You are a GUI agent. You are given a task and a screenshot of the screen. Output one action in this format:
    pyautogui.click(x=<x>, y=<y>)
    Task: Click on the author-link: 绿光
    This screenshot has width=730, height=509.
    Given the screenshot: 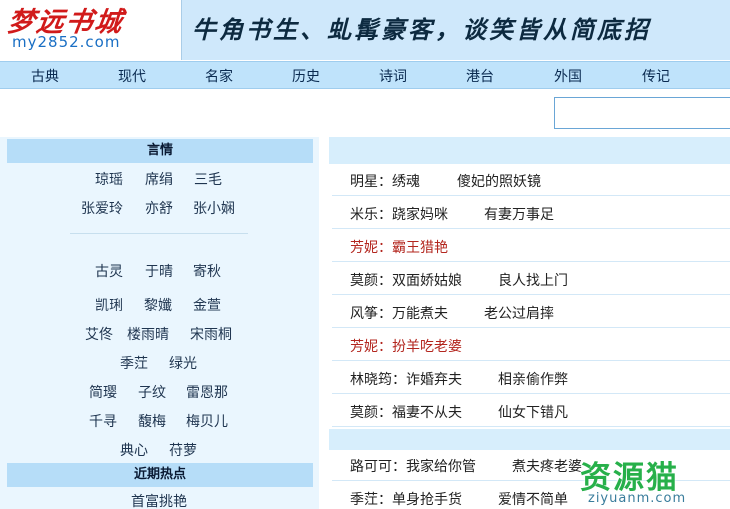 What is the action you would take?
    pyautogui.click(x=183, y=363)
    